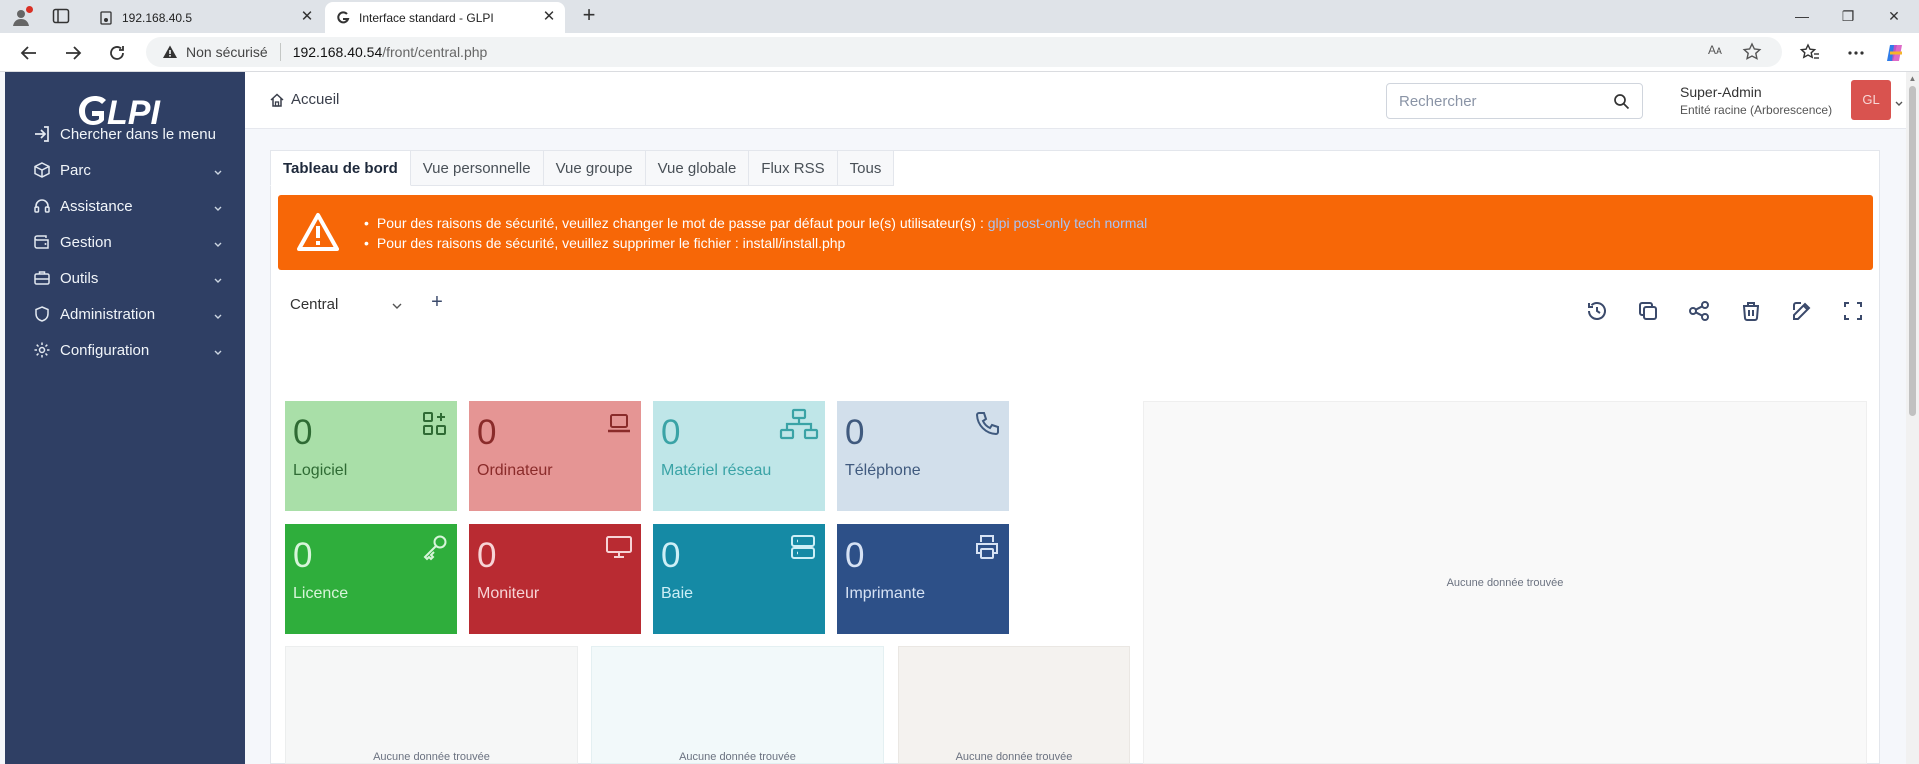 The width and height of the screenshot is (1919, 764). Describe the element at coordinates (1856, 53) in the screenshot. I see `more-icon` at that location.